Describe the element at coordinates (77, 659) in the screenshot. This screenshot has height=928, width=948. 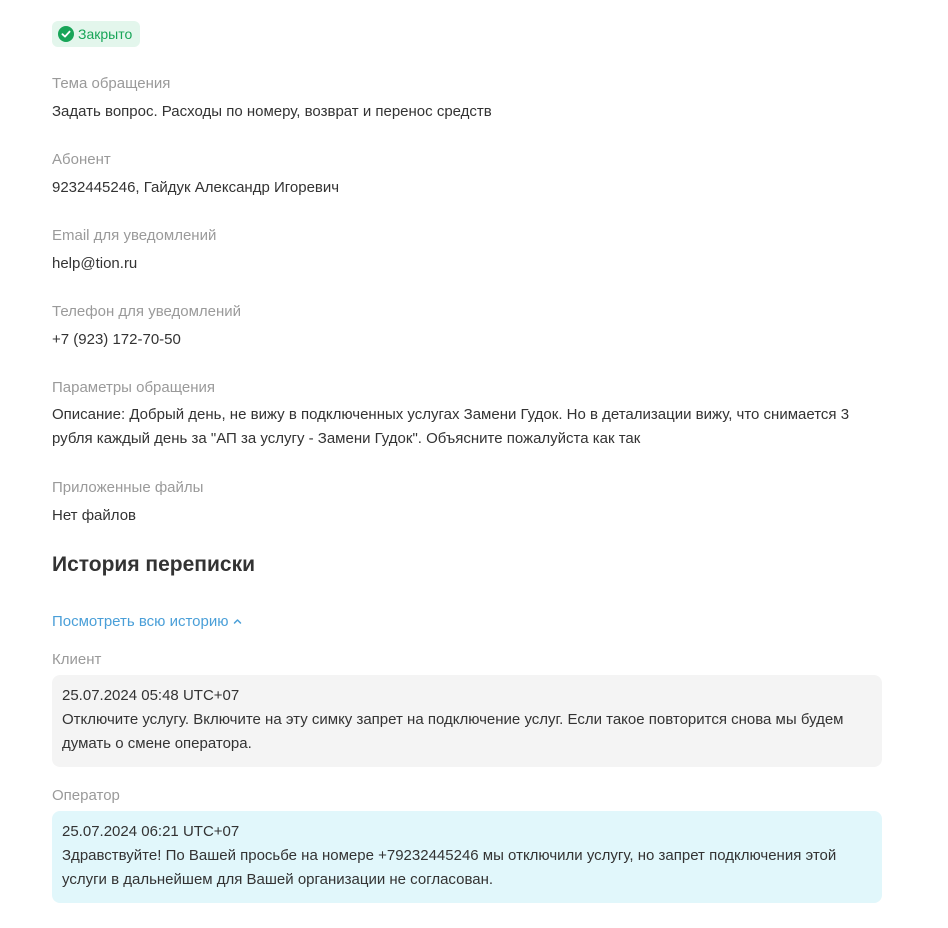
I see `message-role-client: Клиент` at that location.